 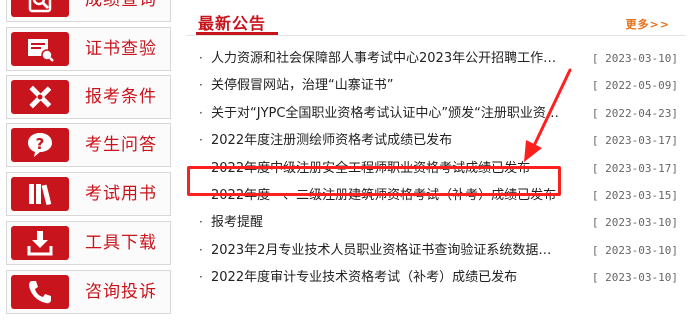 What do you see at coordinates (40, 194) in the screenshot?
I see `books-icon` at bounding box center [40, 194].